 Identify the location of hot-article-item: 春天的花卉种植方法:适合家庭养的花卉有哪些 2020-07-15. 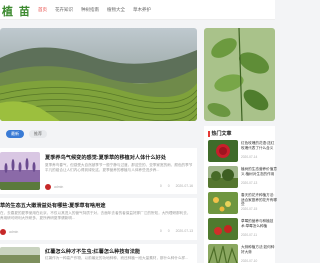
(242, 204).